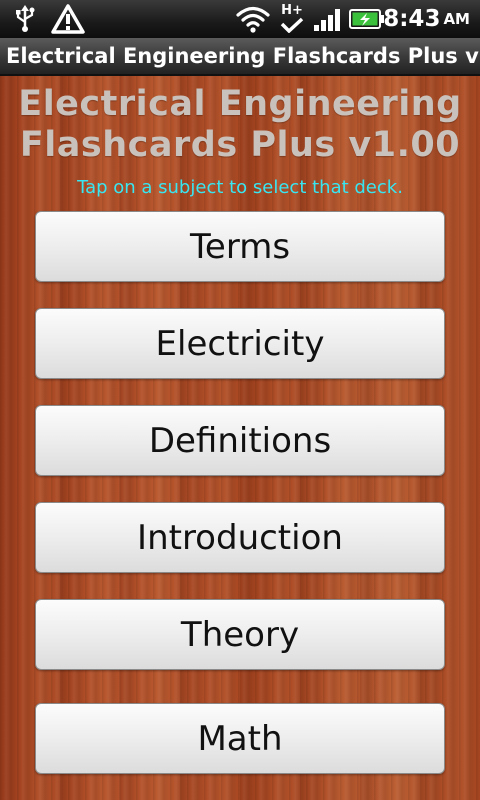  Describe the element at coordinates (25, 19) in the screenshot. I see `usb-icon` at that location.